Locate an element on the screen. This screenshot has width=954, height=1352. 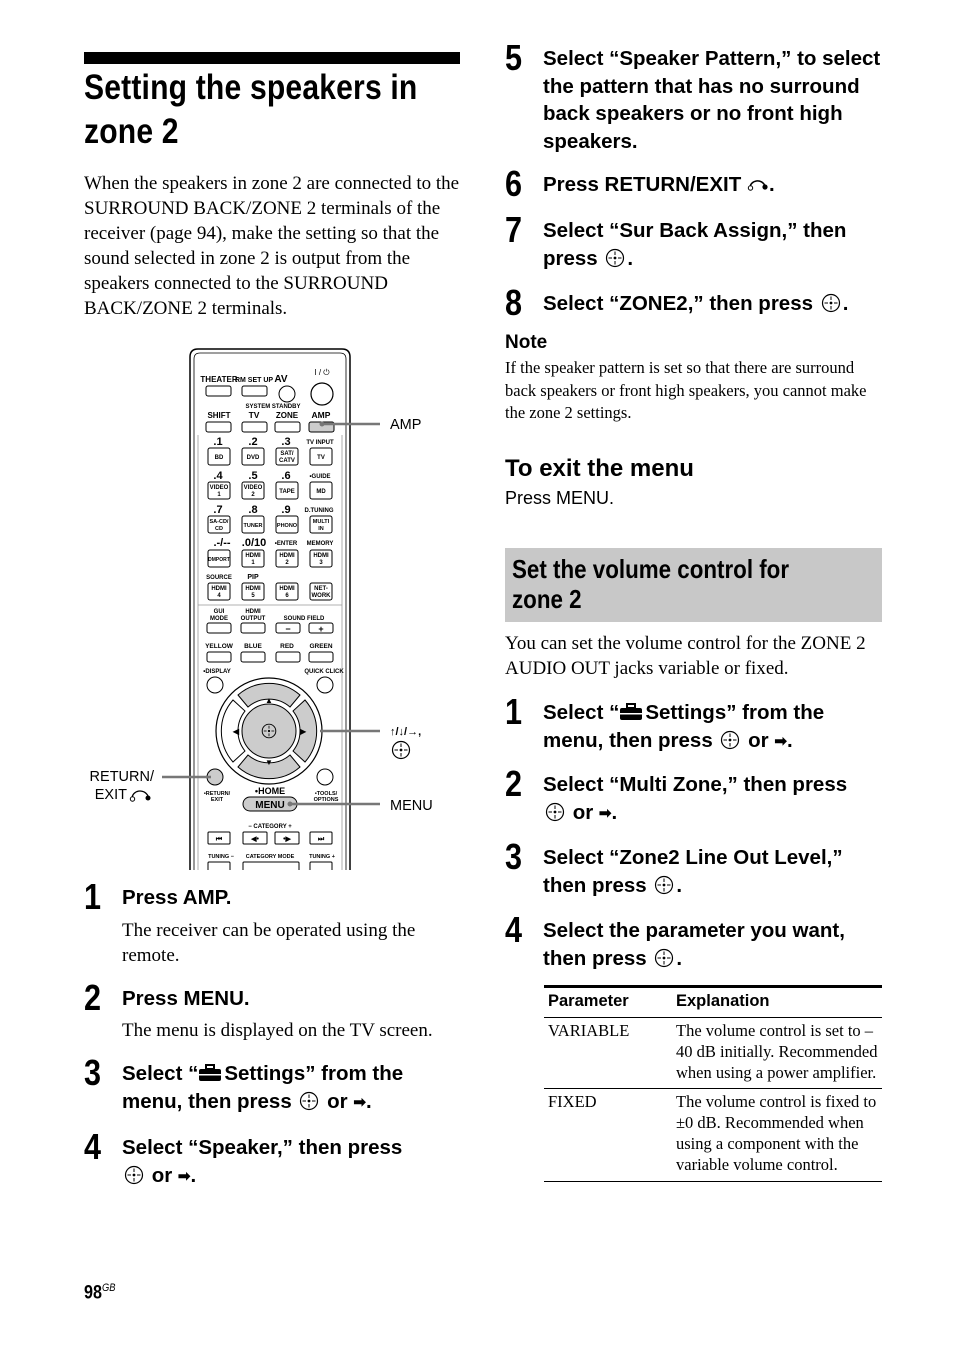
step-number: 5 is located at coordinates (514, 57).